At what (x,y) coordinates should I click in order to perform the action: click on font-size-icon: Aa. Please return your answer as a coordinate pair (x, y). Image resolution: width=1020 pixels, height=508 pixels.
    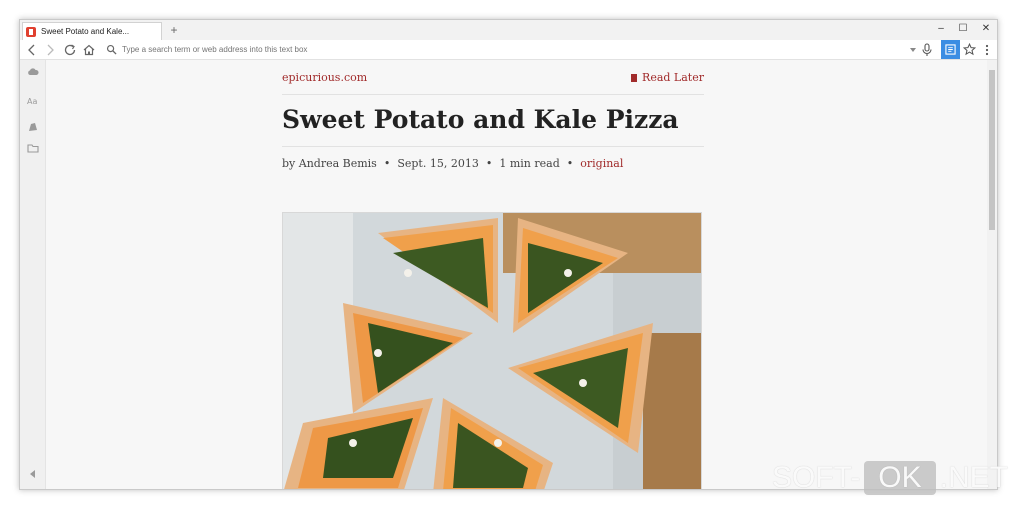
    Looking at the image, I should click on (33, 100).